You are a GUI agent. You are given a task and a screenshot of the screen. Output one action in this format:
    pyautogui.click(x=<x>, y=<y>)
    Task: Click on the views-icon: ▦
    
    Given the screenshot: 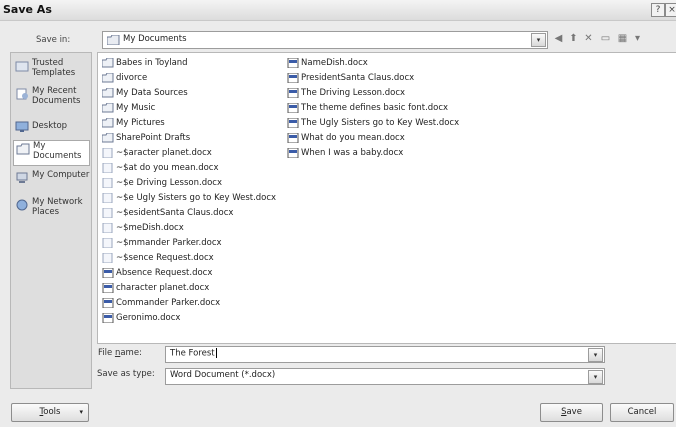 What is the action you would take?
    pyautogui.click(x=622, y=39)
    